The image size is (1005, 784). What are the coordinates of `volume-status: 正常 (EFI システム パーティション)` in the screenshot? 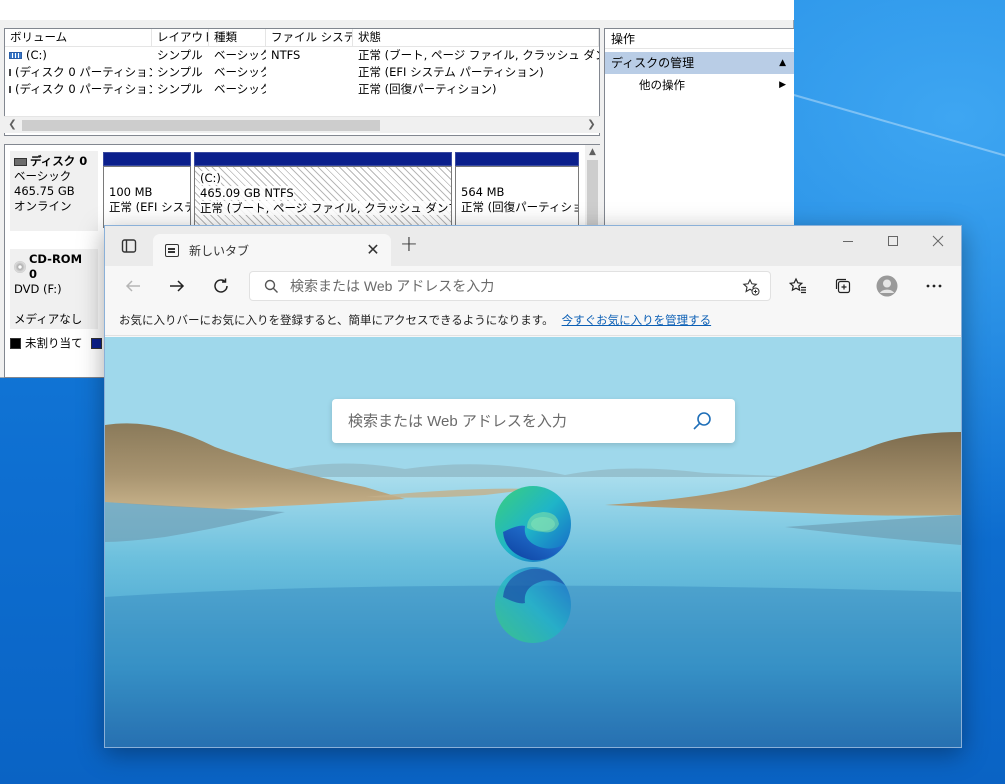 It's located at (451, 72).